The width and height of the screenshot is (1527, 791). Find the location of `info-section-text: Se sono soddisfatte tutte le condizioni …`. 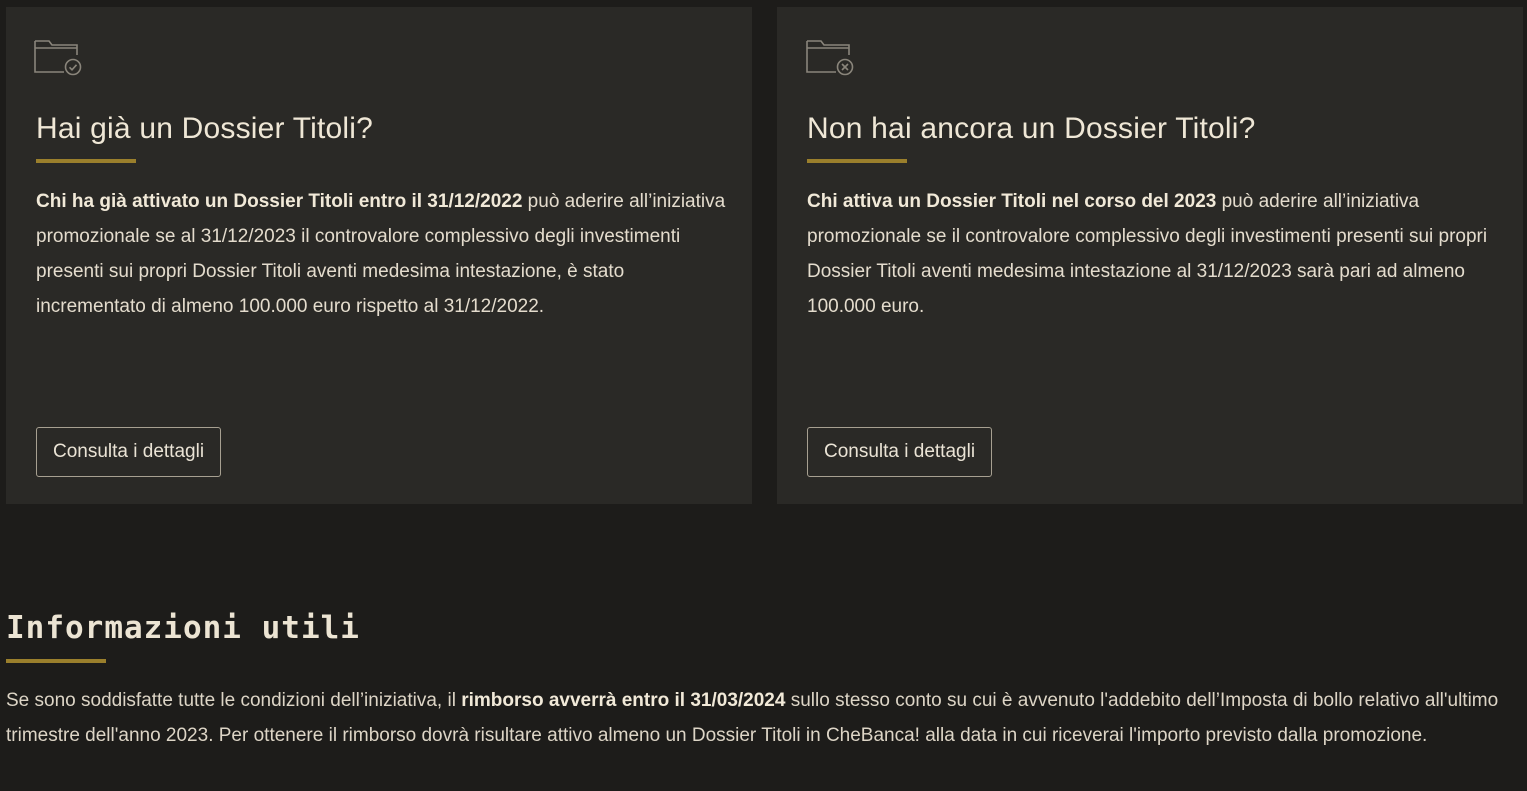

info-section-text: Se sono soddisfatte tutte le condizioni … is located at coordinates (763, 718).